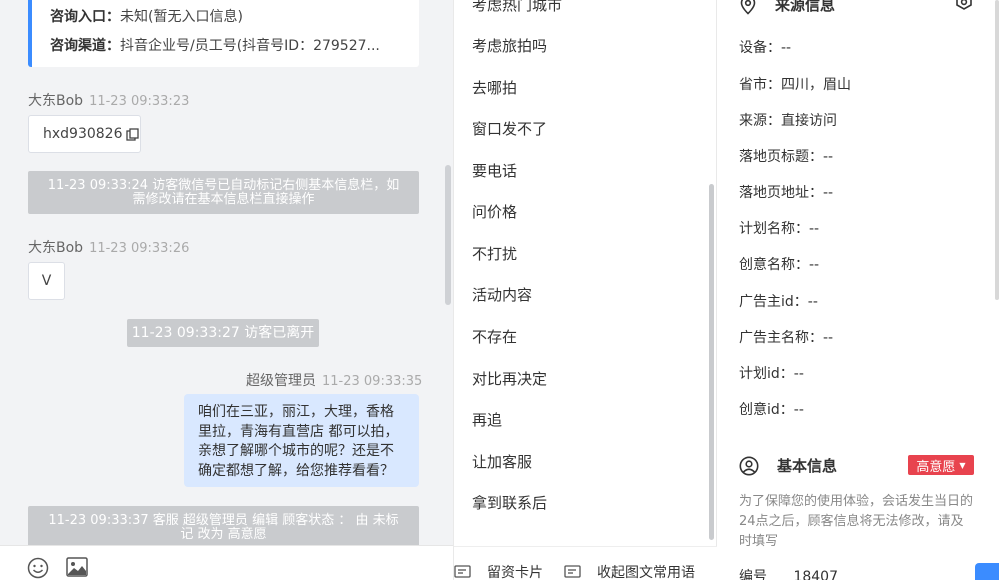 The image size is (999, 580). I want to click on message-time: 11-23 09:33:23, so click(139, 101).